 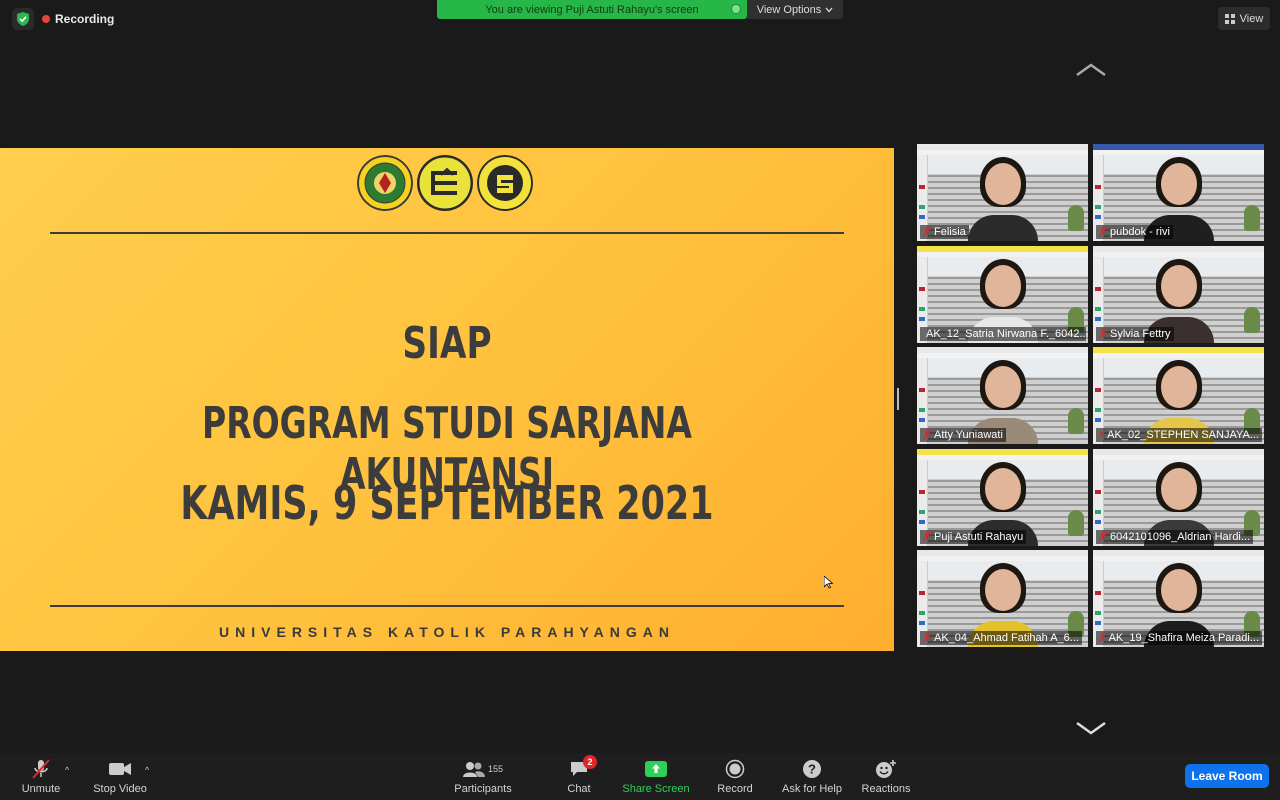 I want to click on stop-video-label: Stop Video, so click(x=120, y=789).